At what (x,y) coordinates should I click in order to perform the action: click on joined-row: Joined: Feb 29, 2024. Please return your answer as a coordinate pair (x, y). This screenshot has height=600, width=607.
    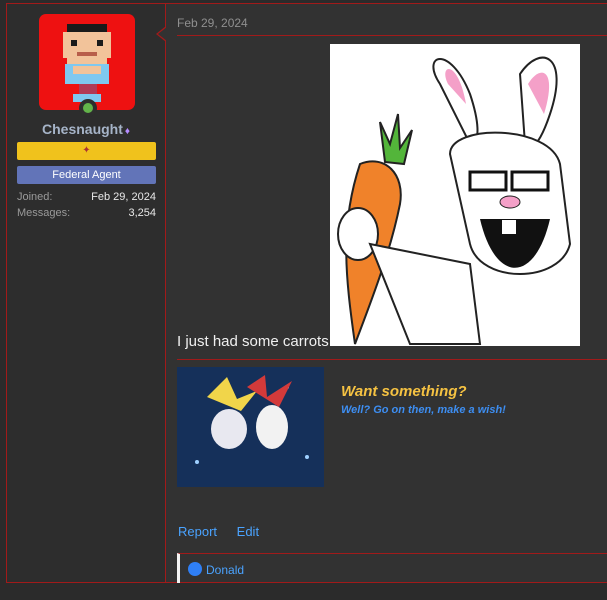
    Looking at the image, I should click on (86, 199).